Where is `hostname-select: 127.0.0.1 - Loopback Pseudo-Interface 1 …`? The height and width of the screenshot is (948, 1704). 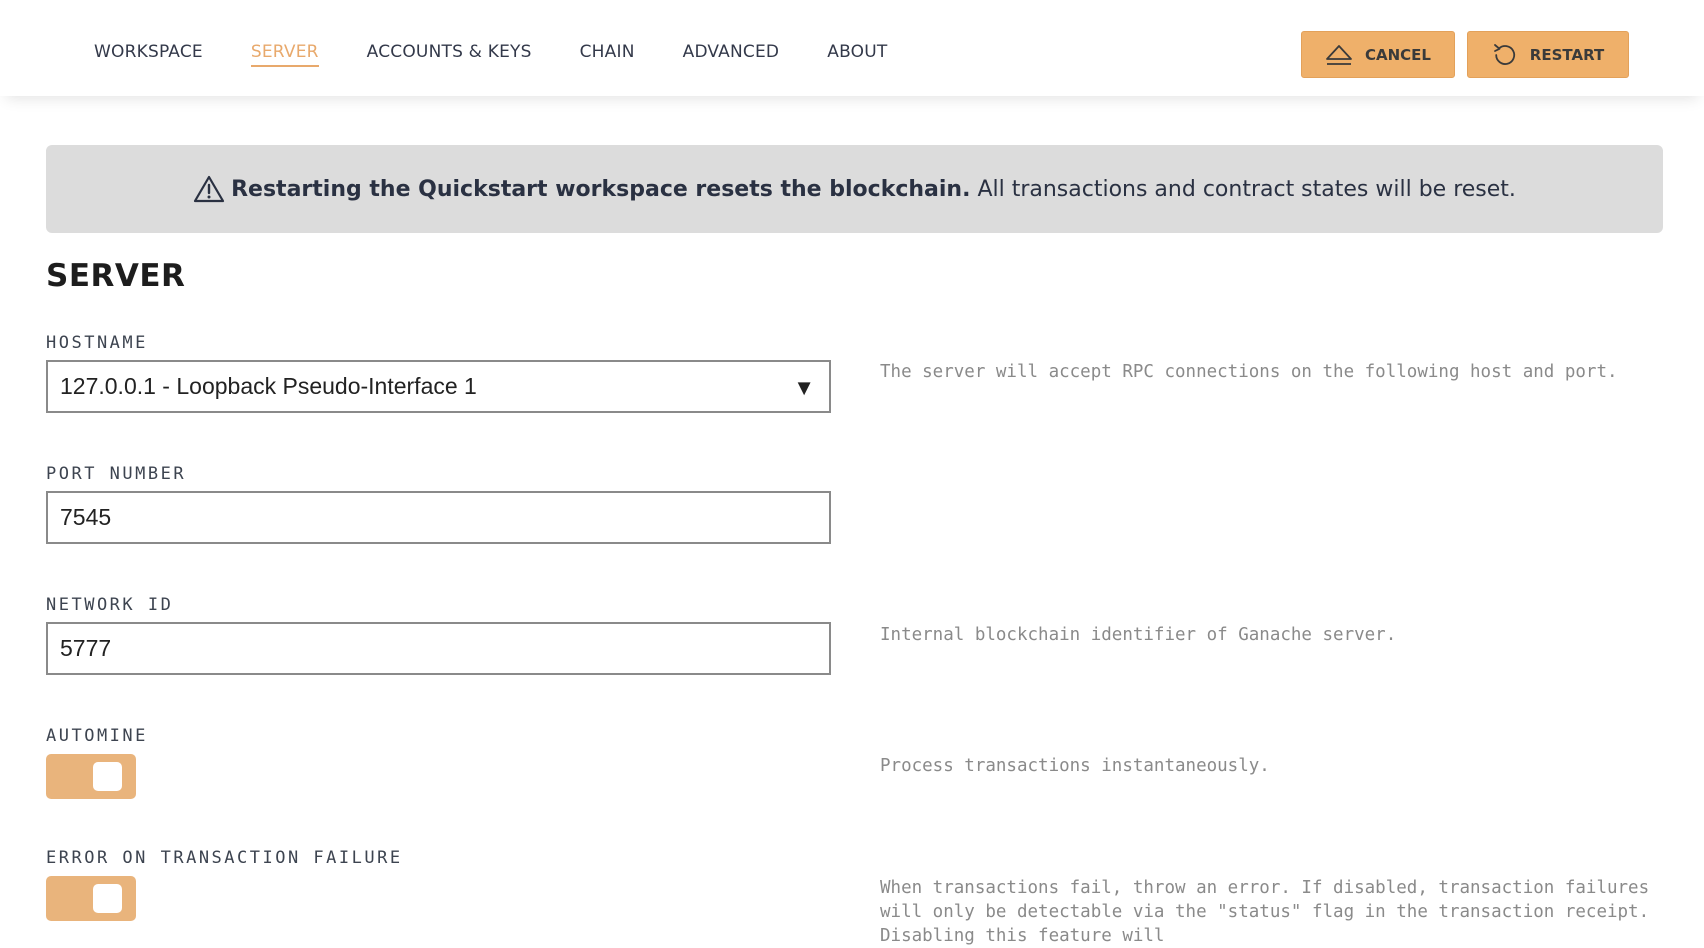
hostname-select: 127.0.0.1 - Loopback Pseudo-Interface 1 … is located at coordinates (438, 386).